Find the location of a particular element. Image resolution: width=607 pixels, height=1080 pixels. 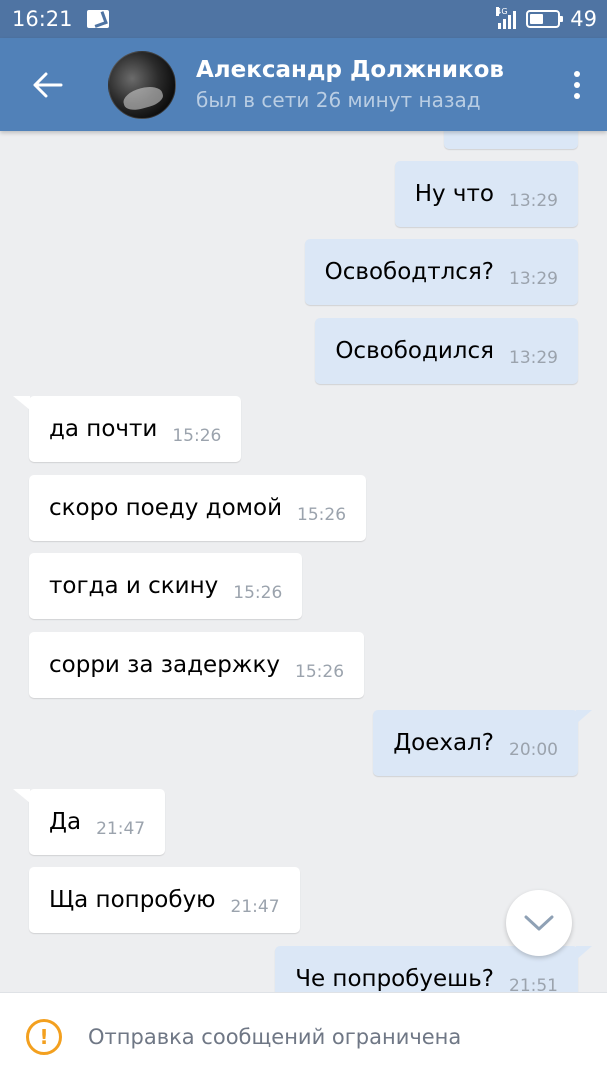

arrow-left-icon is located at coordinates (48, 84).